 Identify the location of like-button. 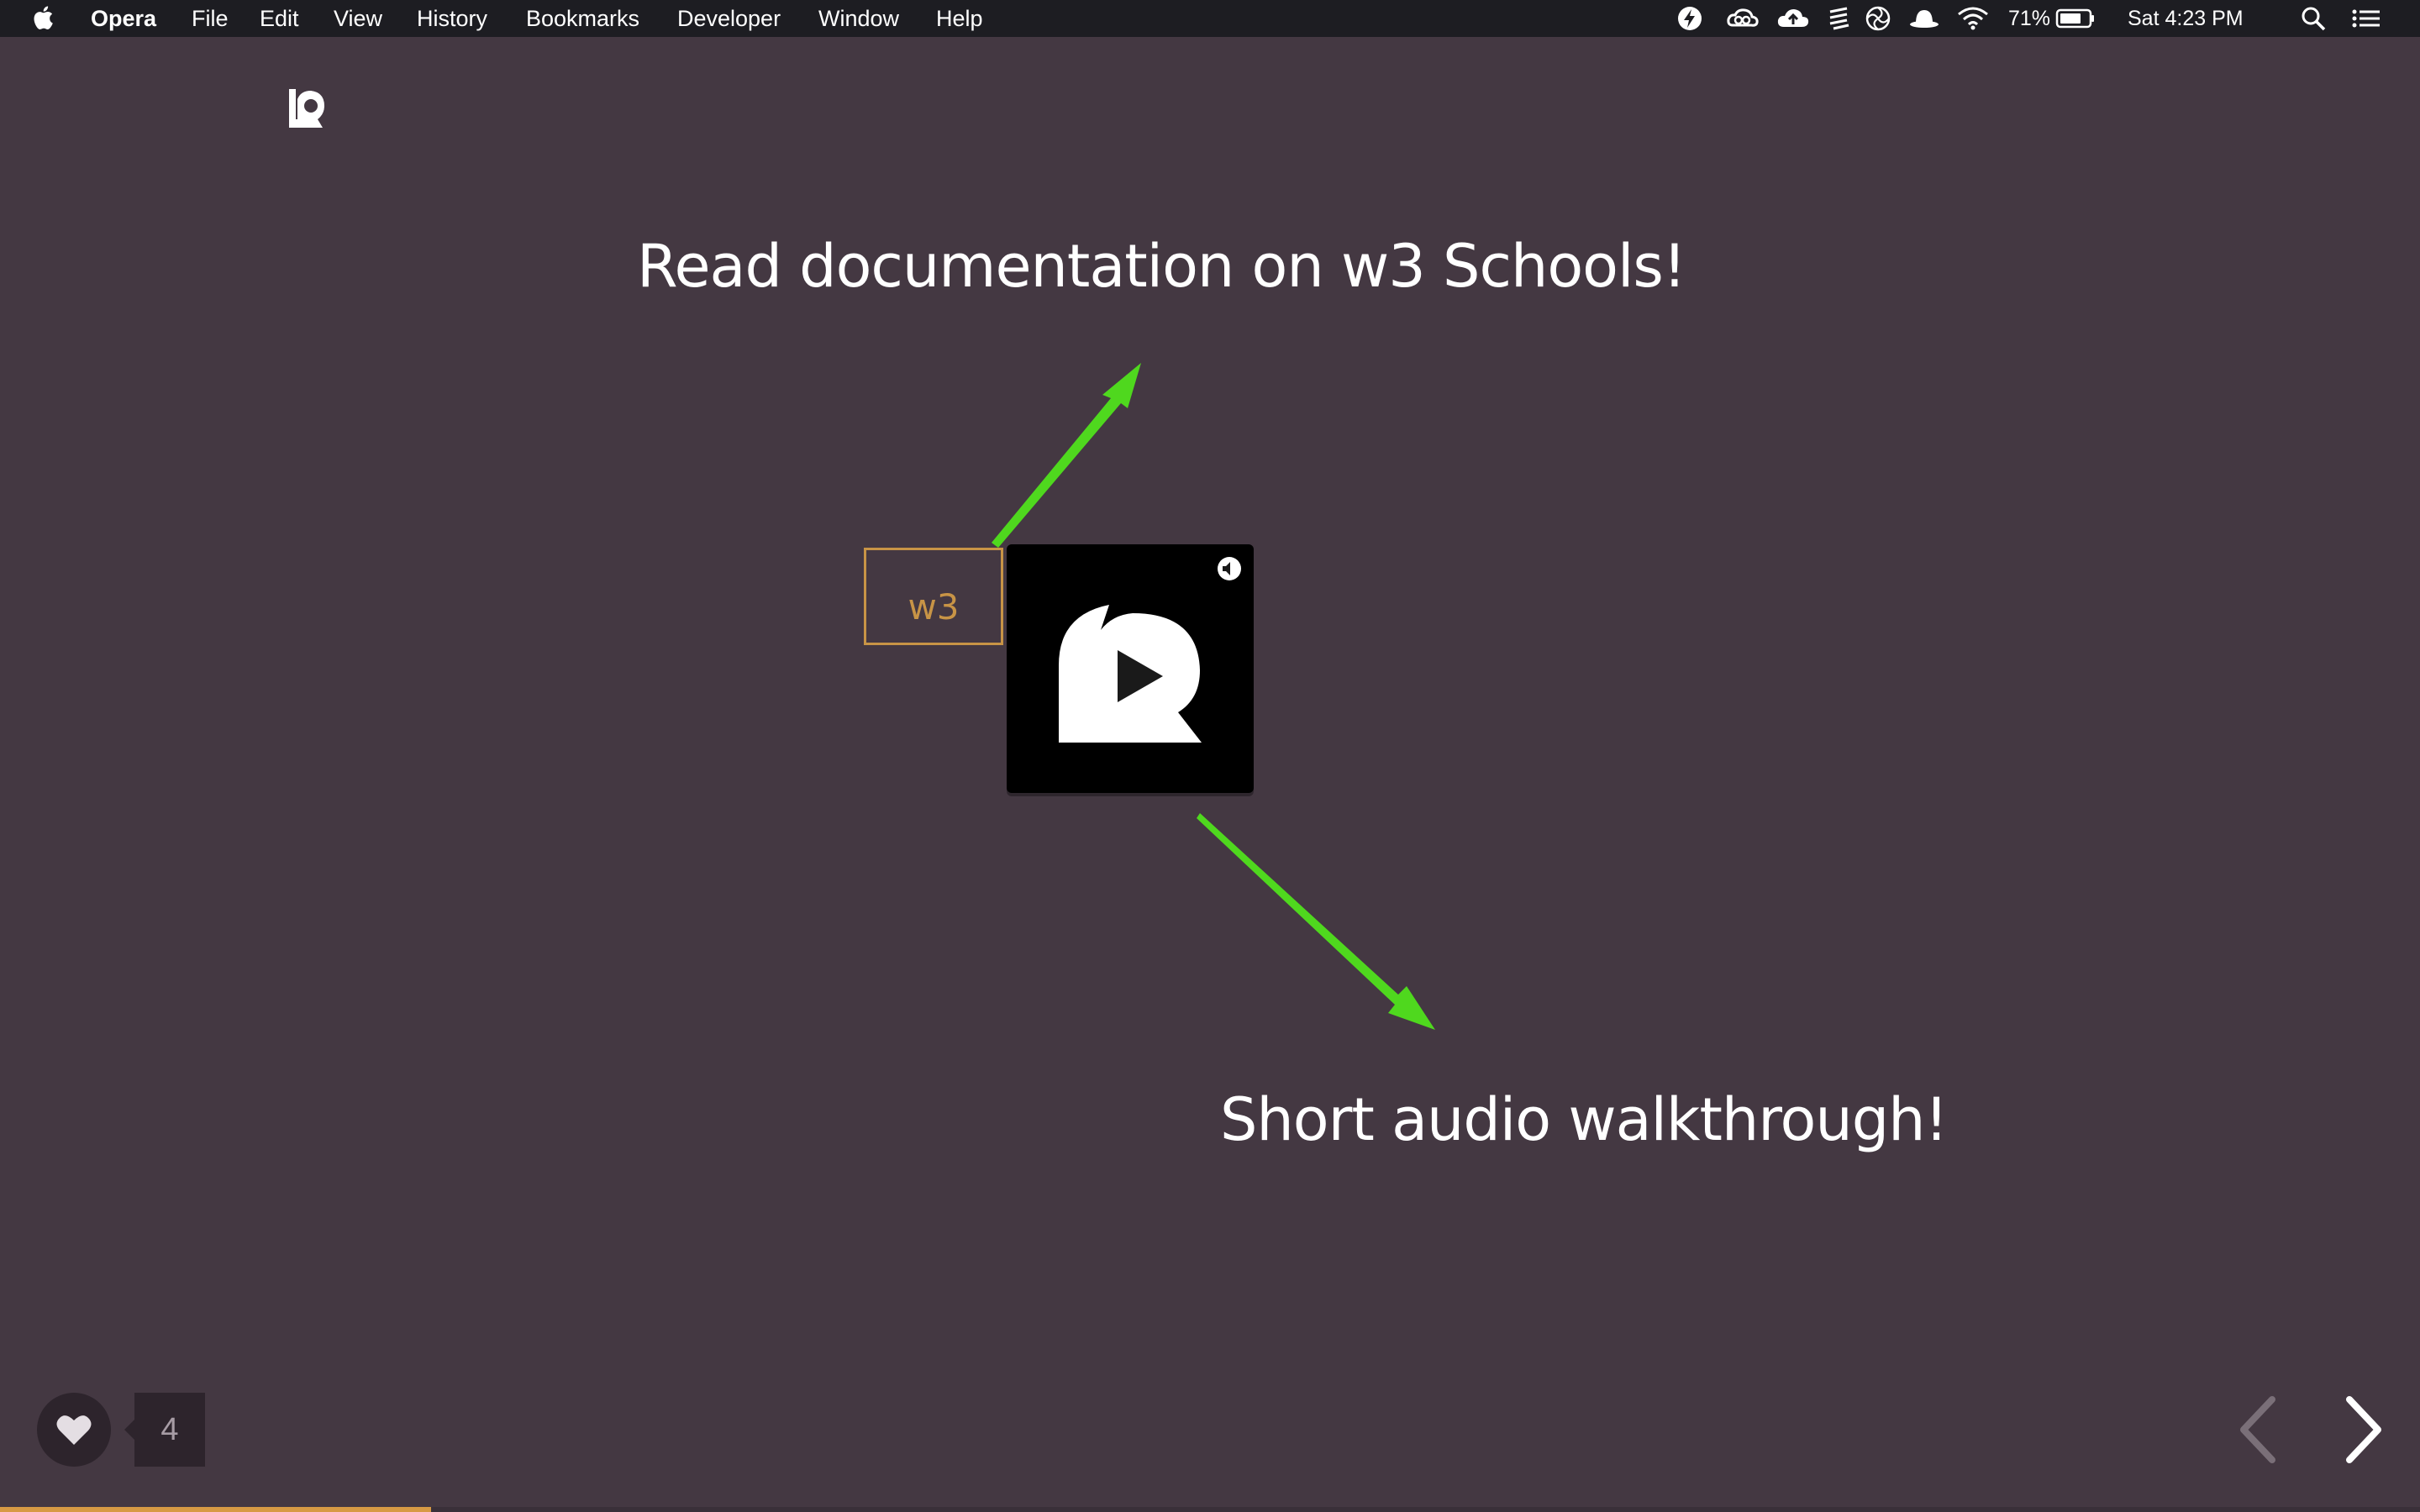
(74, 1430).